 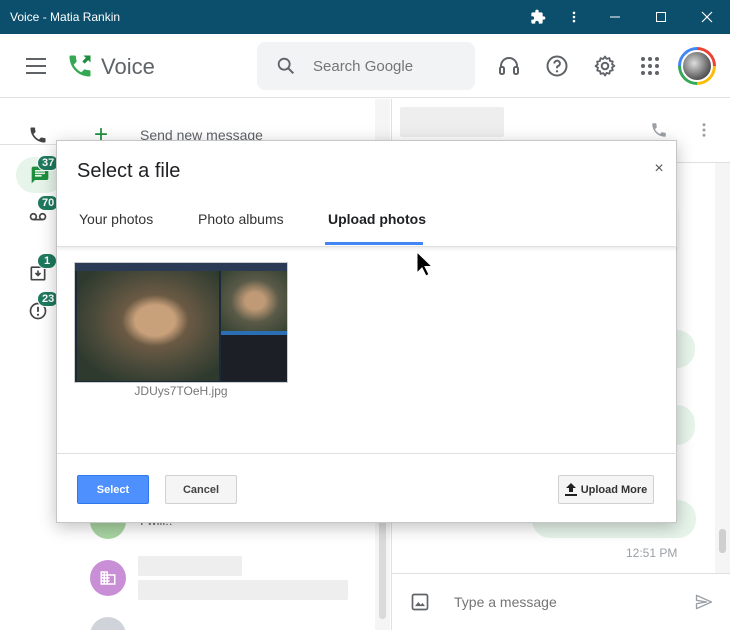 I want to click on minimize-icon, so click(x=615, y=17).